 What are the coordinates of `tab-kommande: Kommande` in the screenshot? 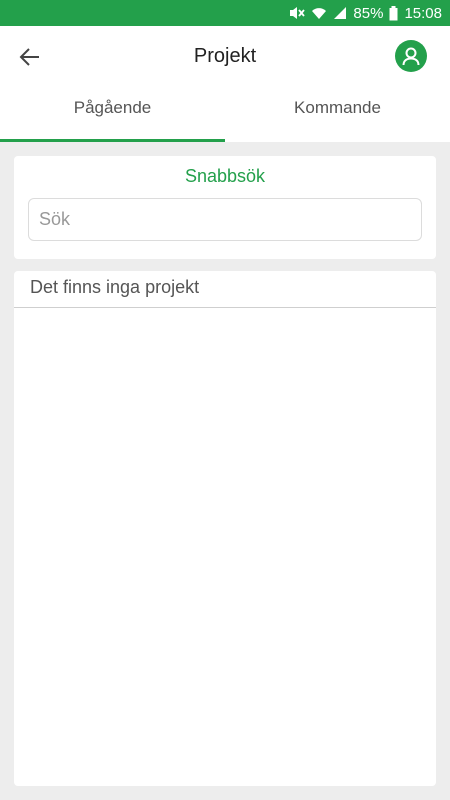 It's located at (337, 115).